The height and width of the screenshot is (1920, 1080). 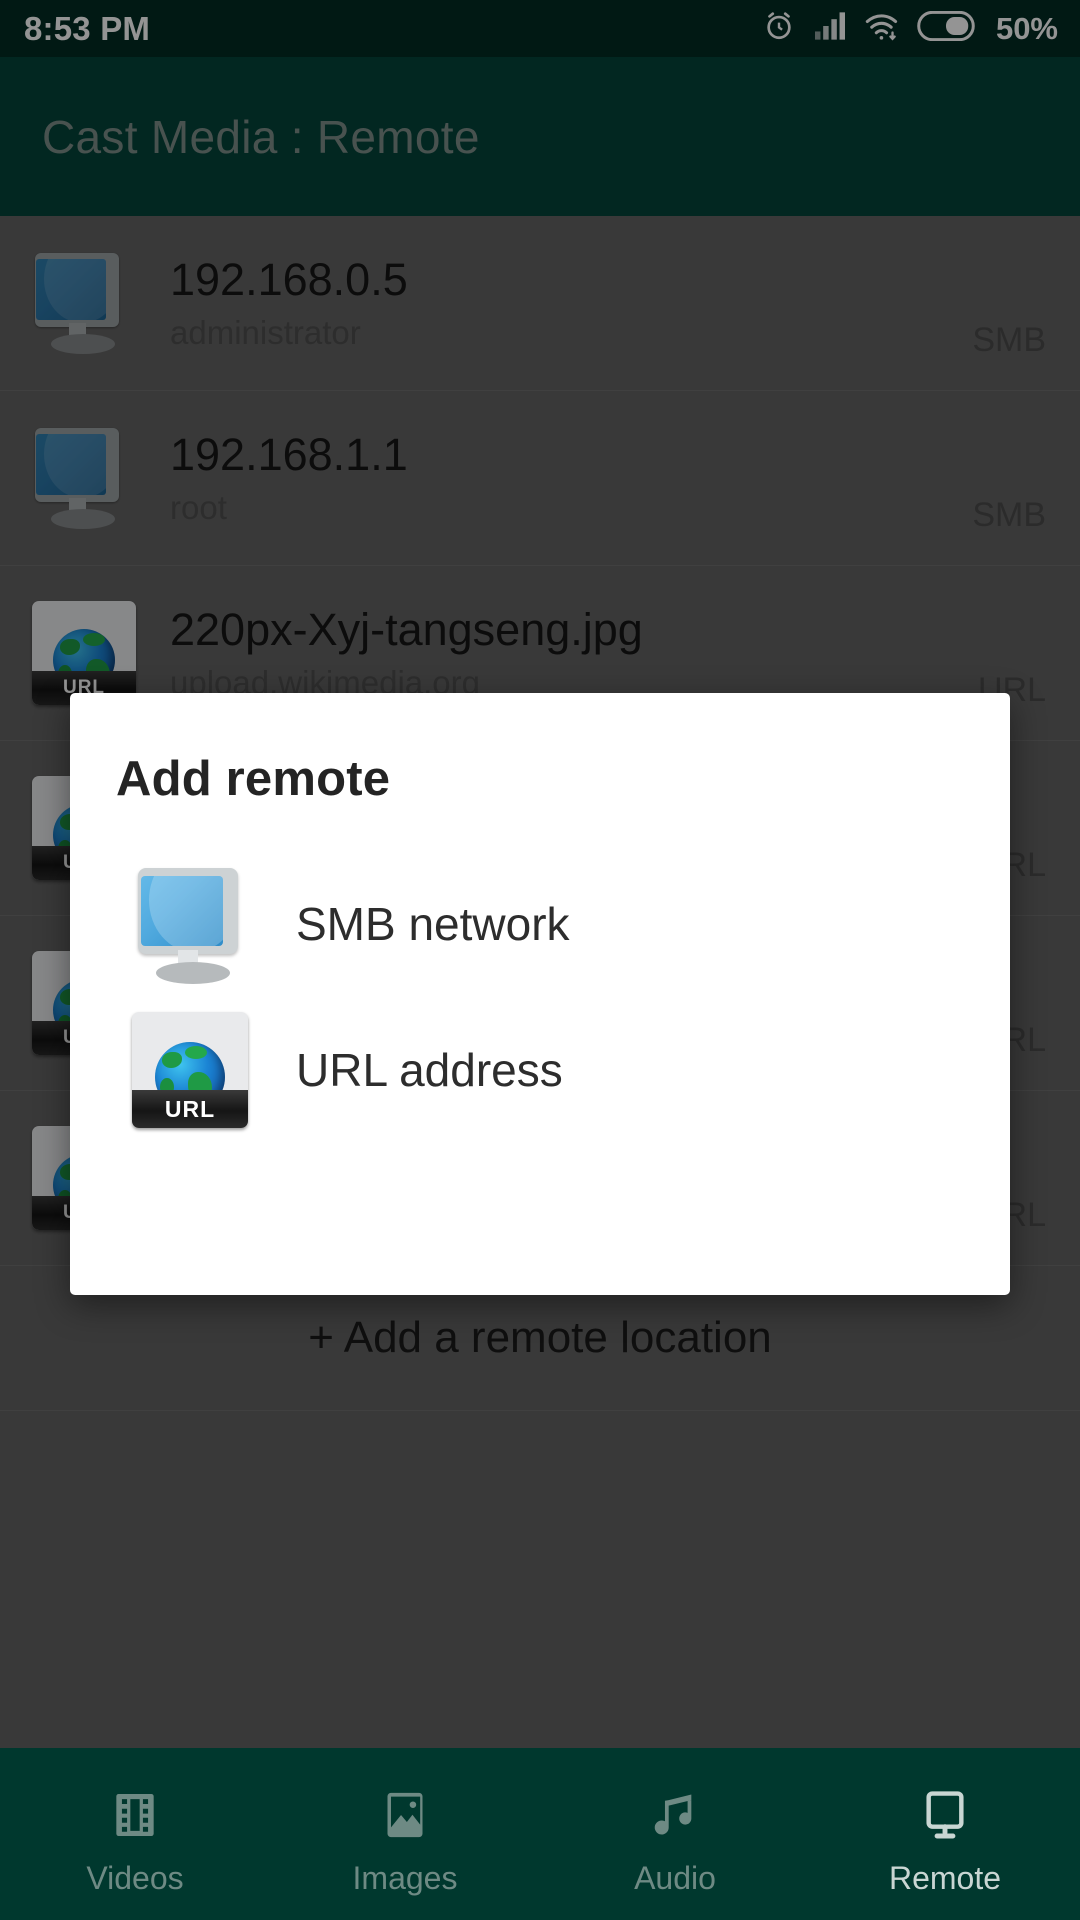 I want to click on list-item-title: 192.168.0.5, so click(x=289, y=280).